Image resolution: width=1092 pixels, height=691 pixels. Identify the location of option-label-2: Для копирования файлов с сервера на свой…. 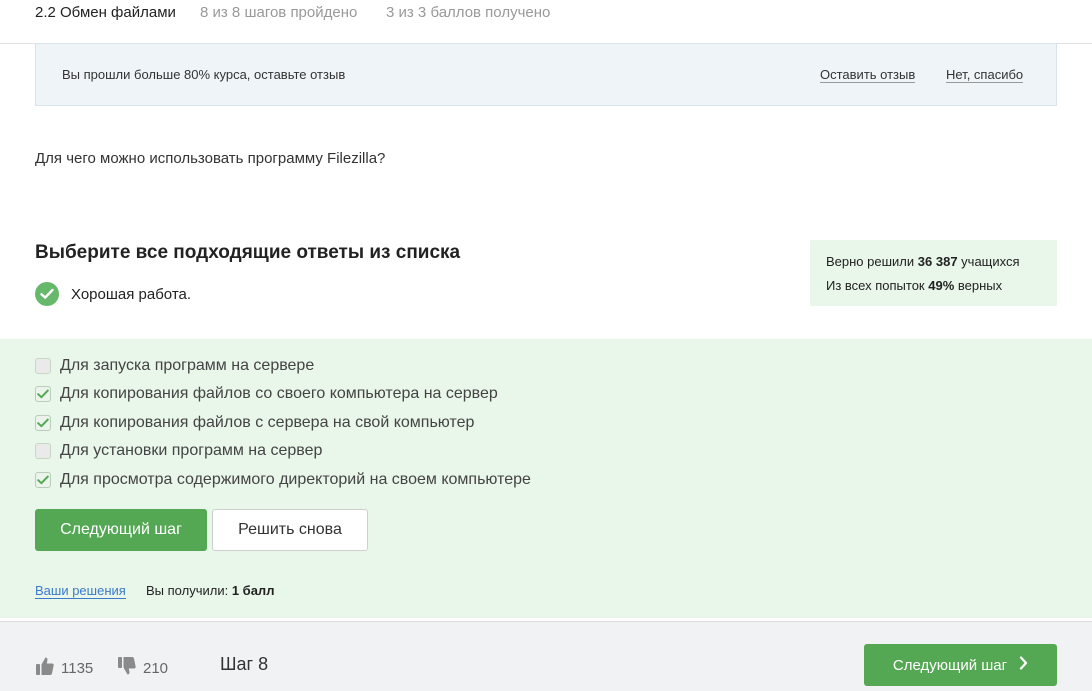
(267, 422).